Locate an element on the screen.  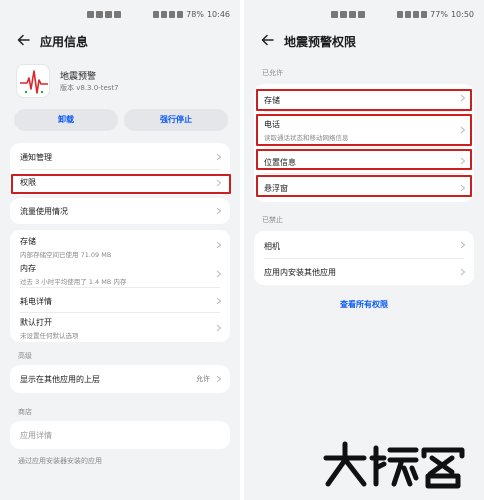
site-watermark-logo is located at coordinates (394, 465).